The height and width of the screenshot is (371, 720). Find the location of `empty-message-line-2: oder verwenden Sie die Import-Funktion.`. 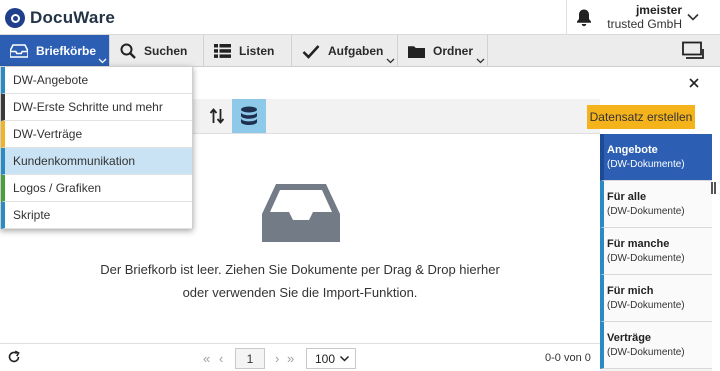

empty-message-line-2: oder verwenden Sie die Import-Funktion. is located at coordinates (300, 292).